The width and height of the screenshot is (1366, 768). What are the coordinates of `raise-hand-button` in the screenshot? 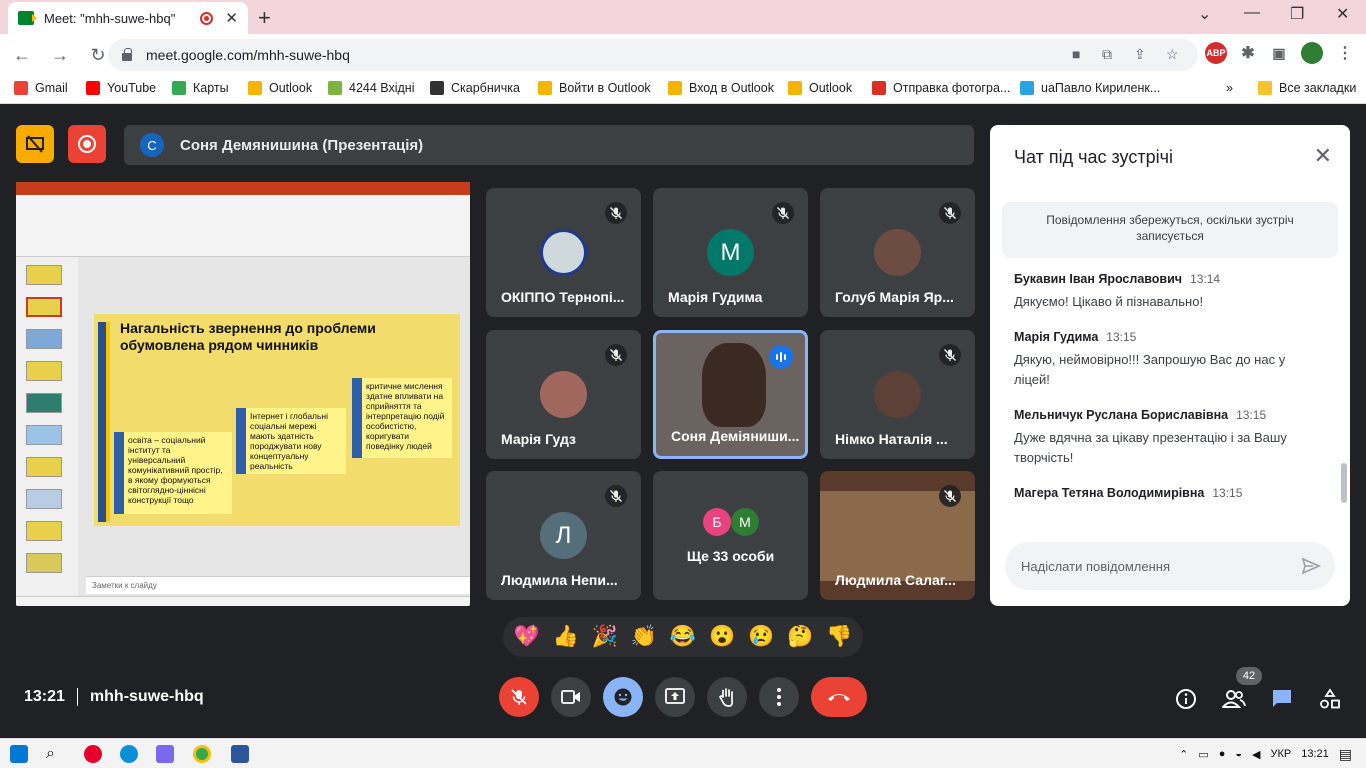 It's located at (727, 697).